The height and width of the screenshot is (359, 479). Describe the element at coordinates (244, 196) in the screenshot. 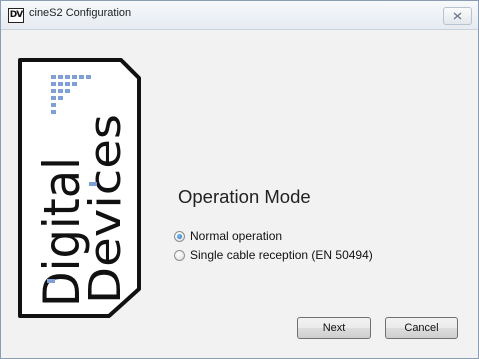

I see `page-title: Operation Mode` at that location.